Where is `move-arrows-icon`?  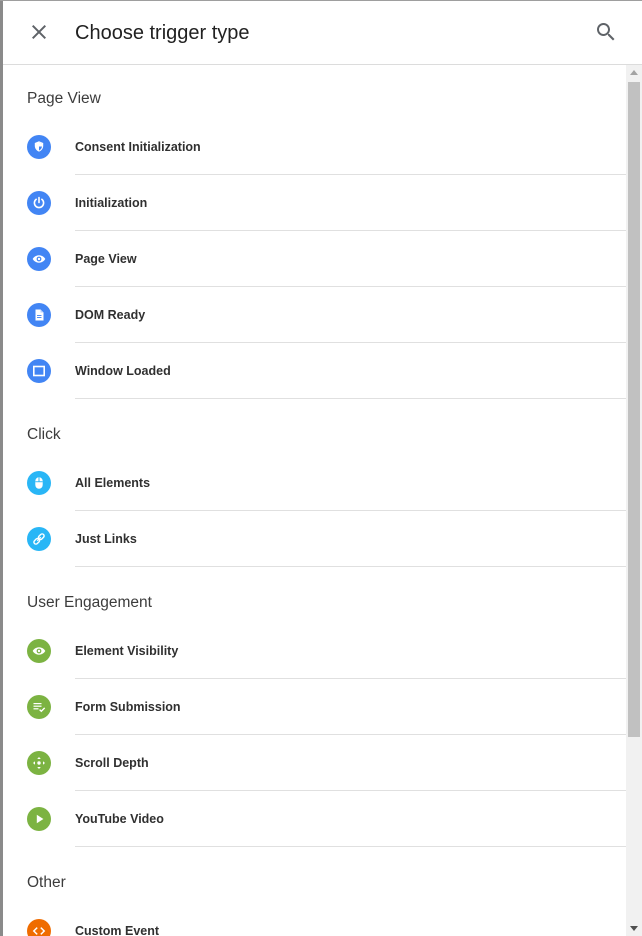 move-arrows-icon is located at coordinates (39, 763).